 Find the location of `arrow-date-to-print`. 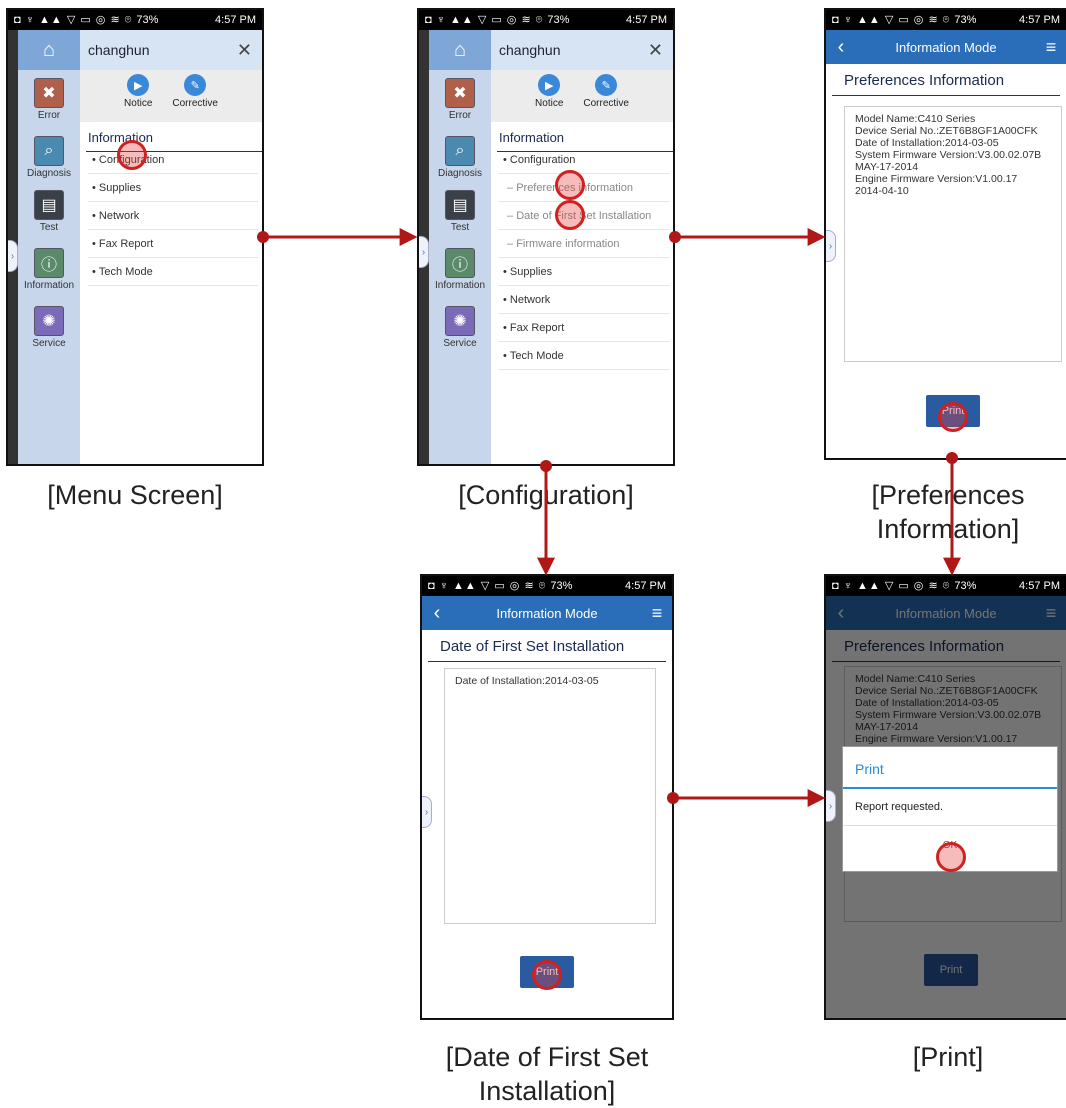

arrow-date-to-print is located at coordinates (746, 798).